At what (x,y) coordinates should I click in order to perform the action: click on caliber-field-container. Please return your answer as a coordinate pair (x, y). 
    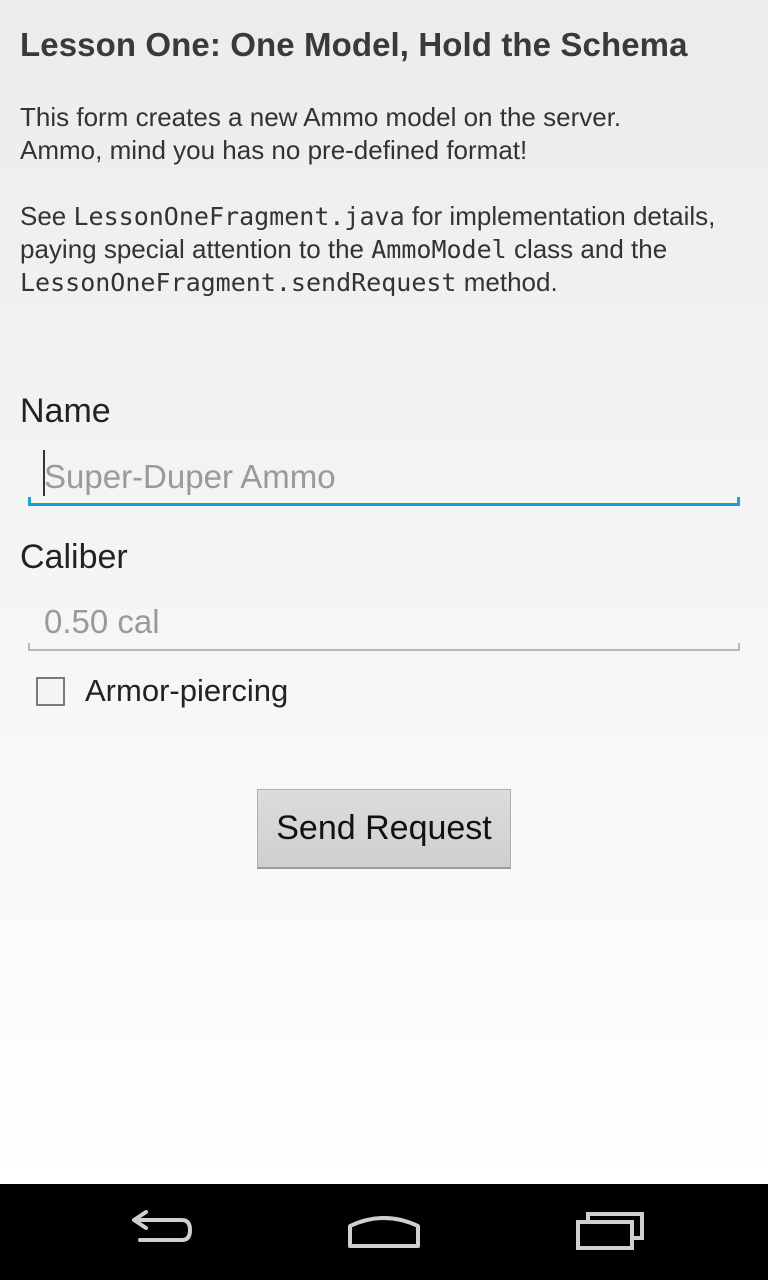
    Looking at the image, I should click on (384, 622).